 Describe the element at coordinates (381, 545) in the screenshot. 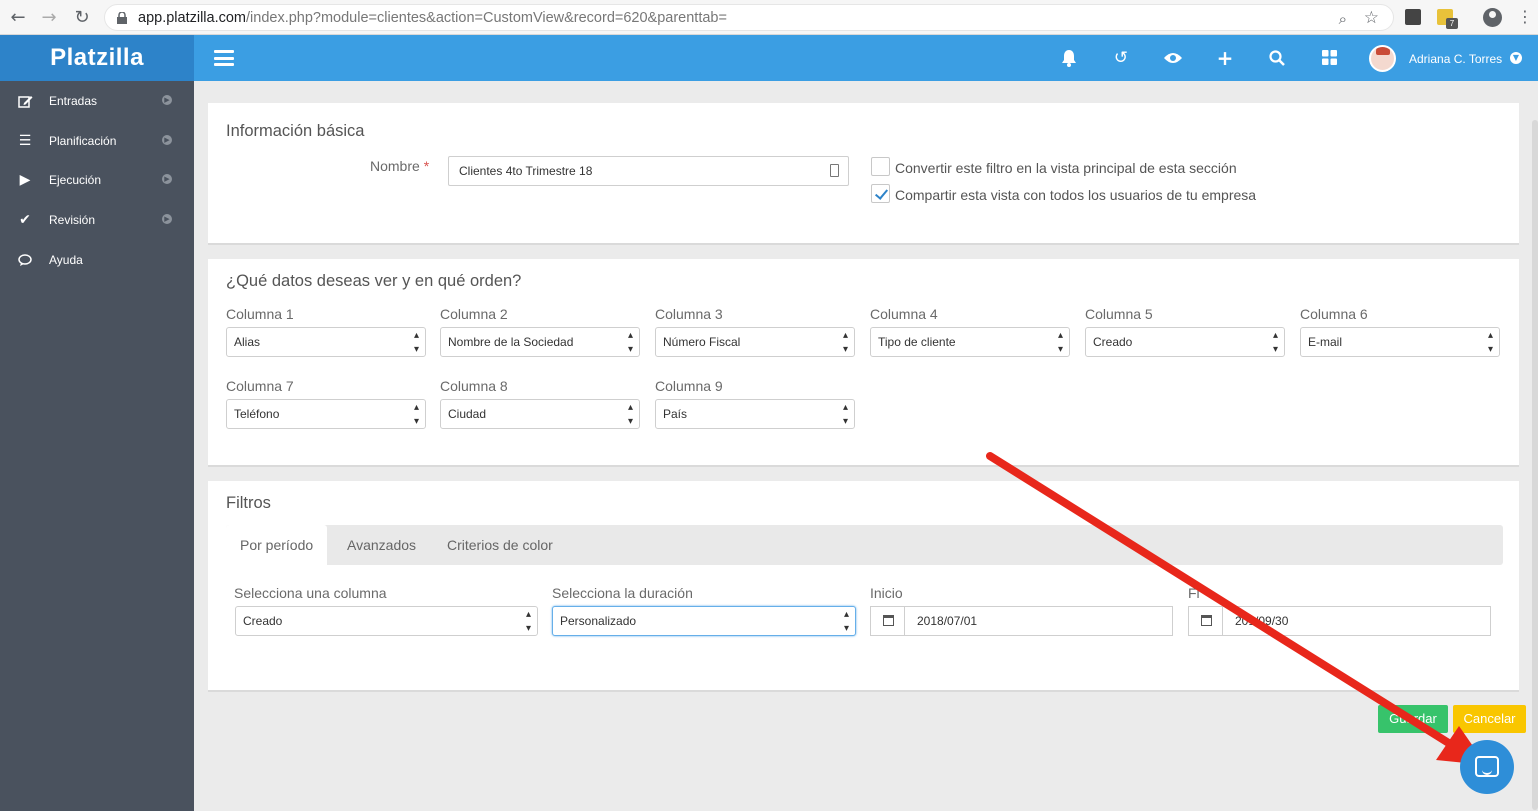

I see `tab-avanzados: Avanzados` at that location.